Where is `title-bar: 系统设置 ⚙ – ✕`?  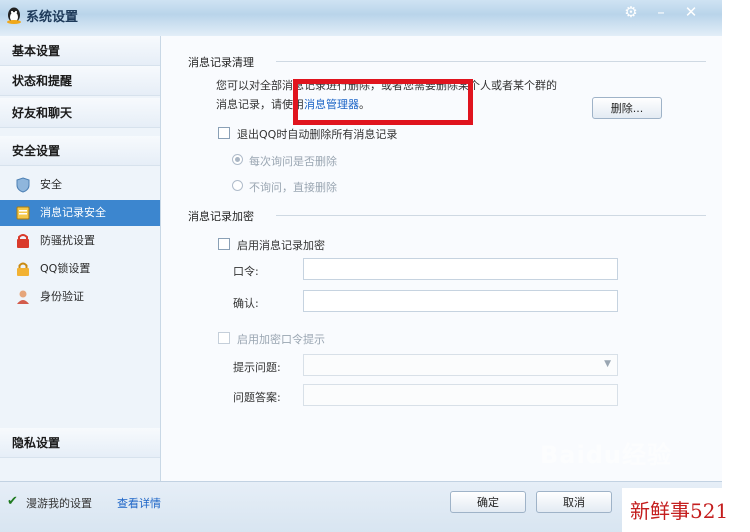
title-bar: 系统设置 ⚙ – ✕ is located at coordinates (361, 18).